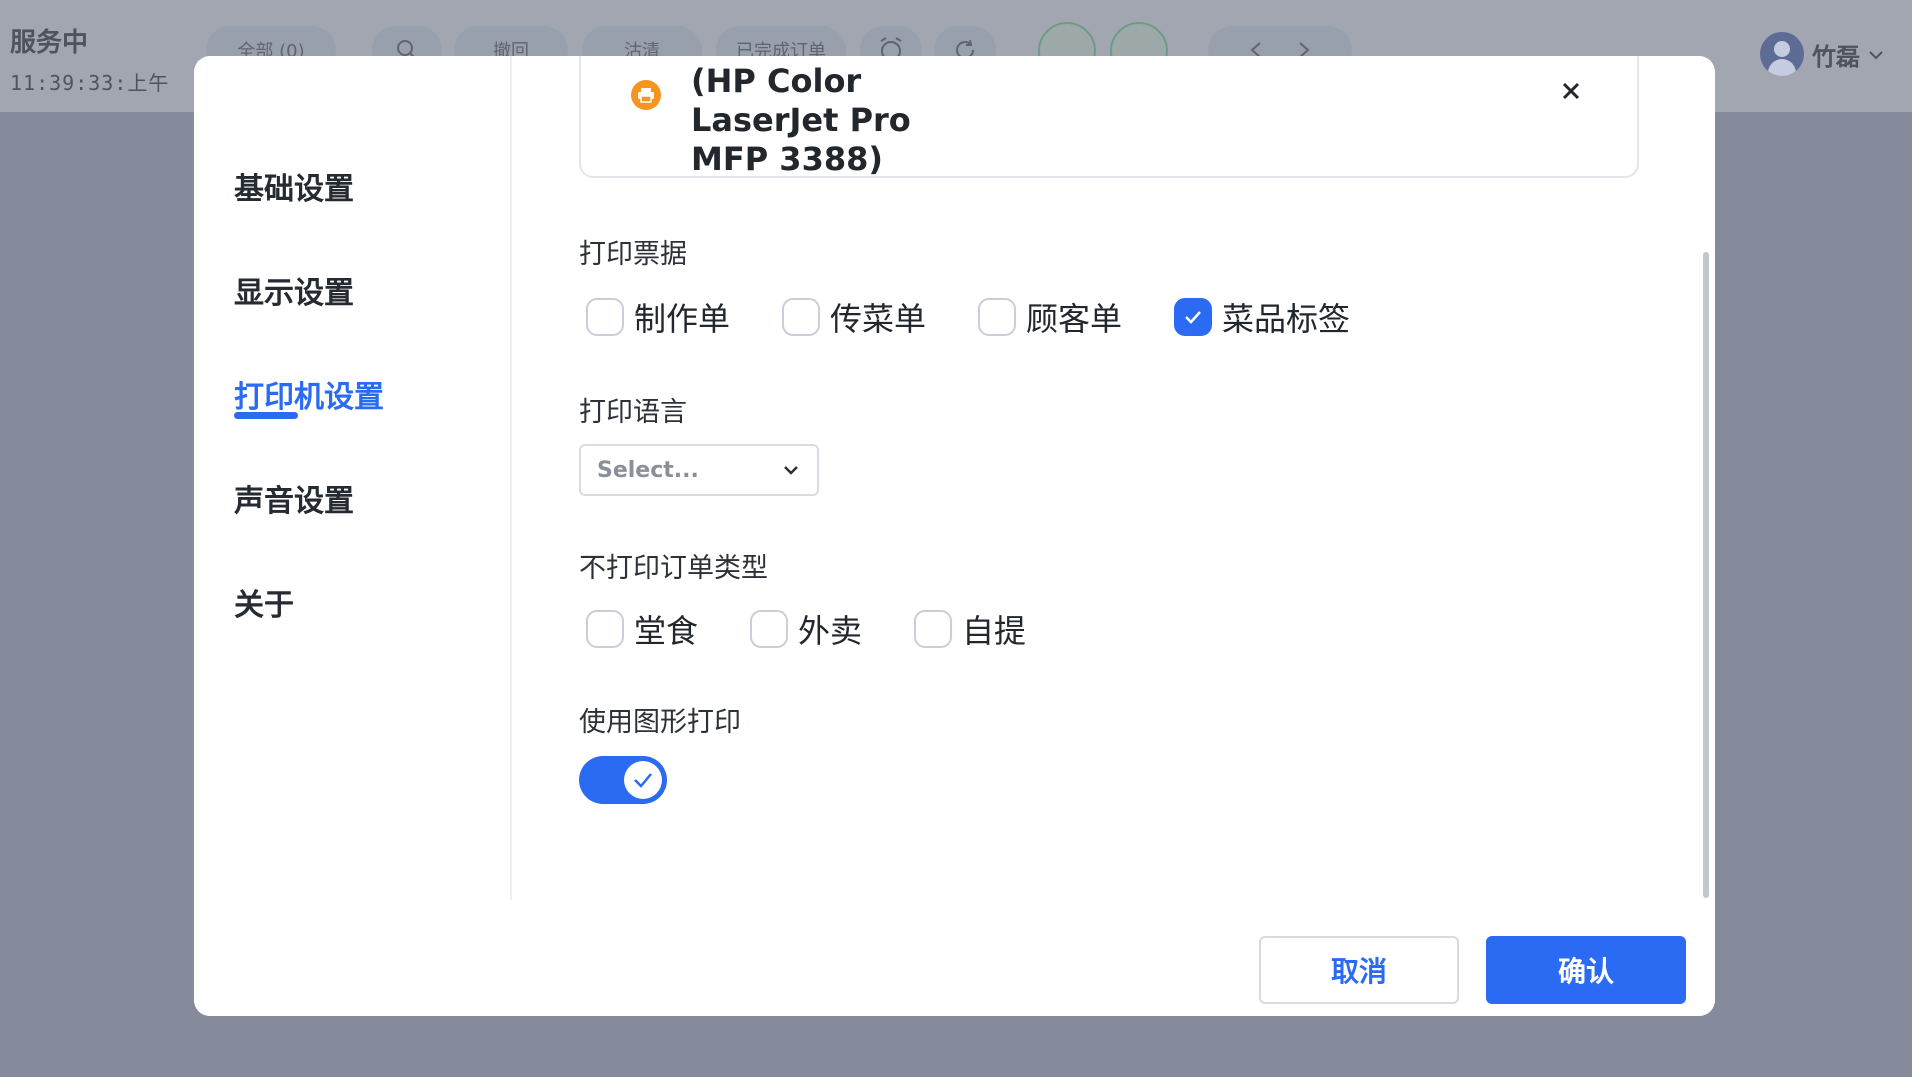 The image size is (1912, 1077). What do you see at coordinates (994, 631) in the screenshot?
I see `order-type-pickup-label: 自提` at bounding box center [994, 631].